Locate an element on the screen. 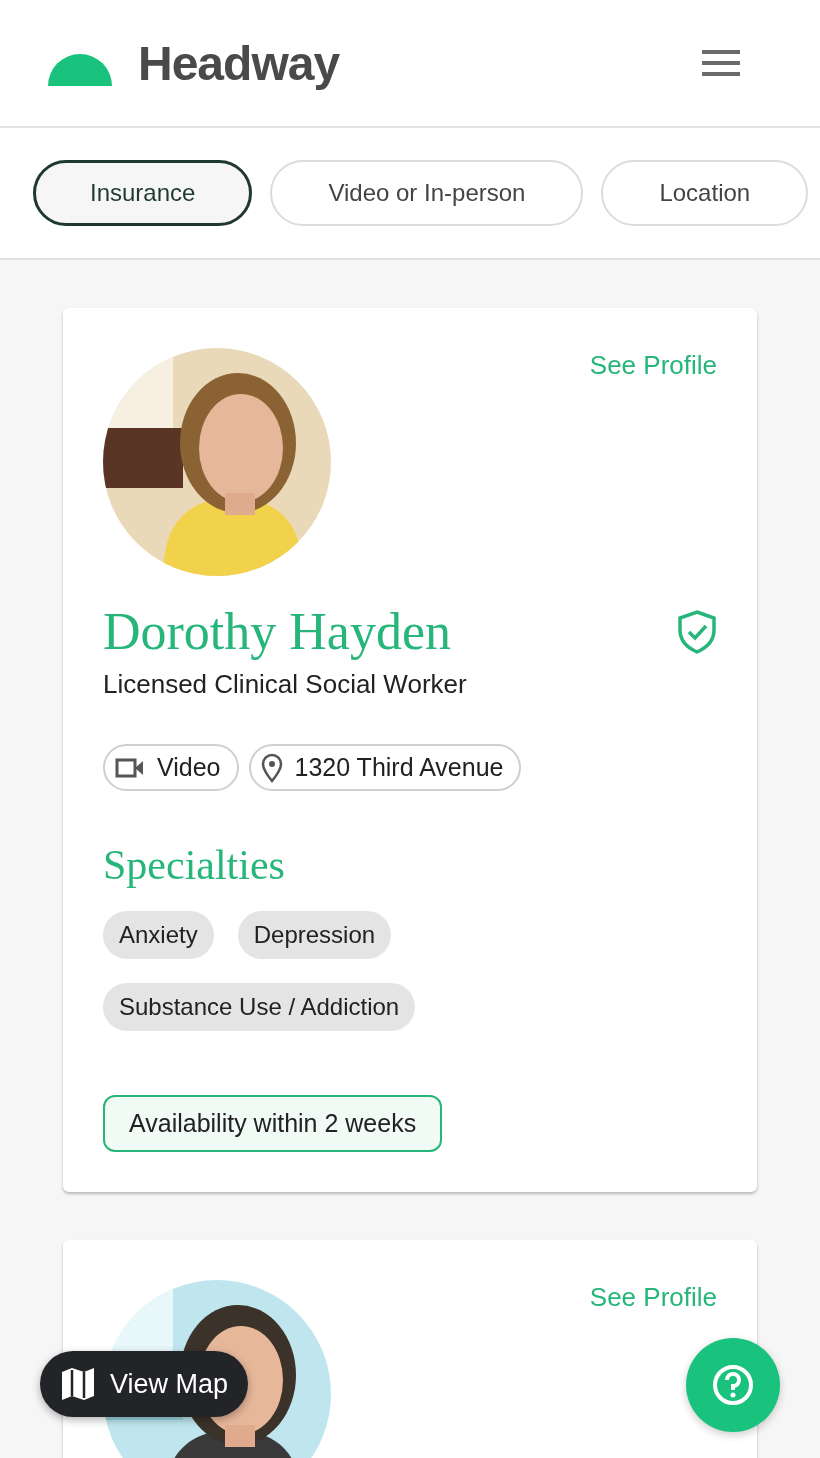 The image size is (820, 1458). video-camera-icon is located at coordinates (130, 767).